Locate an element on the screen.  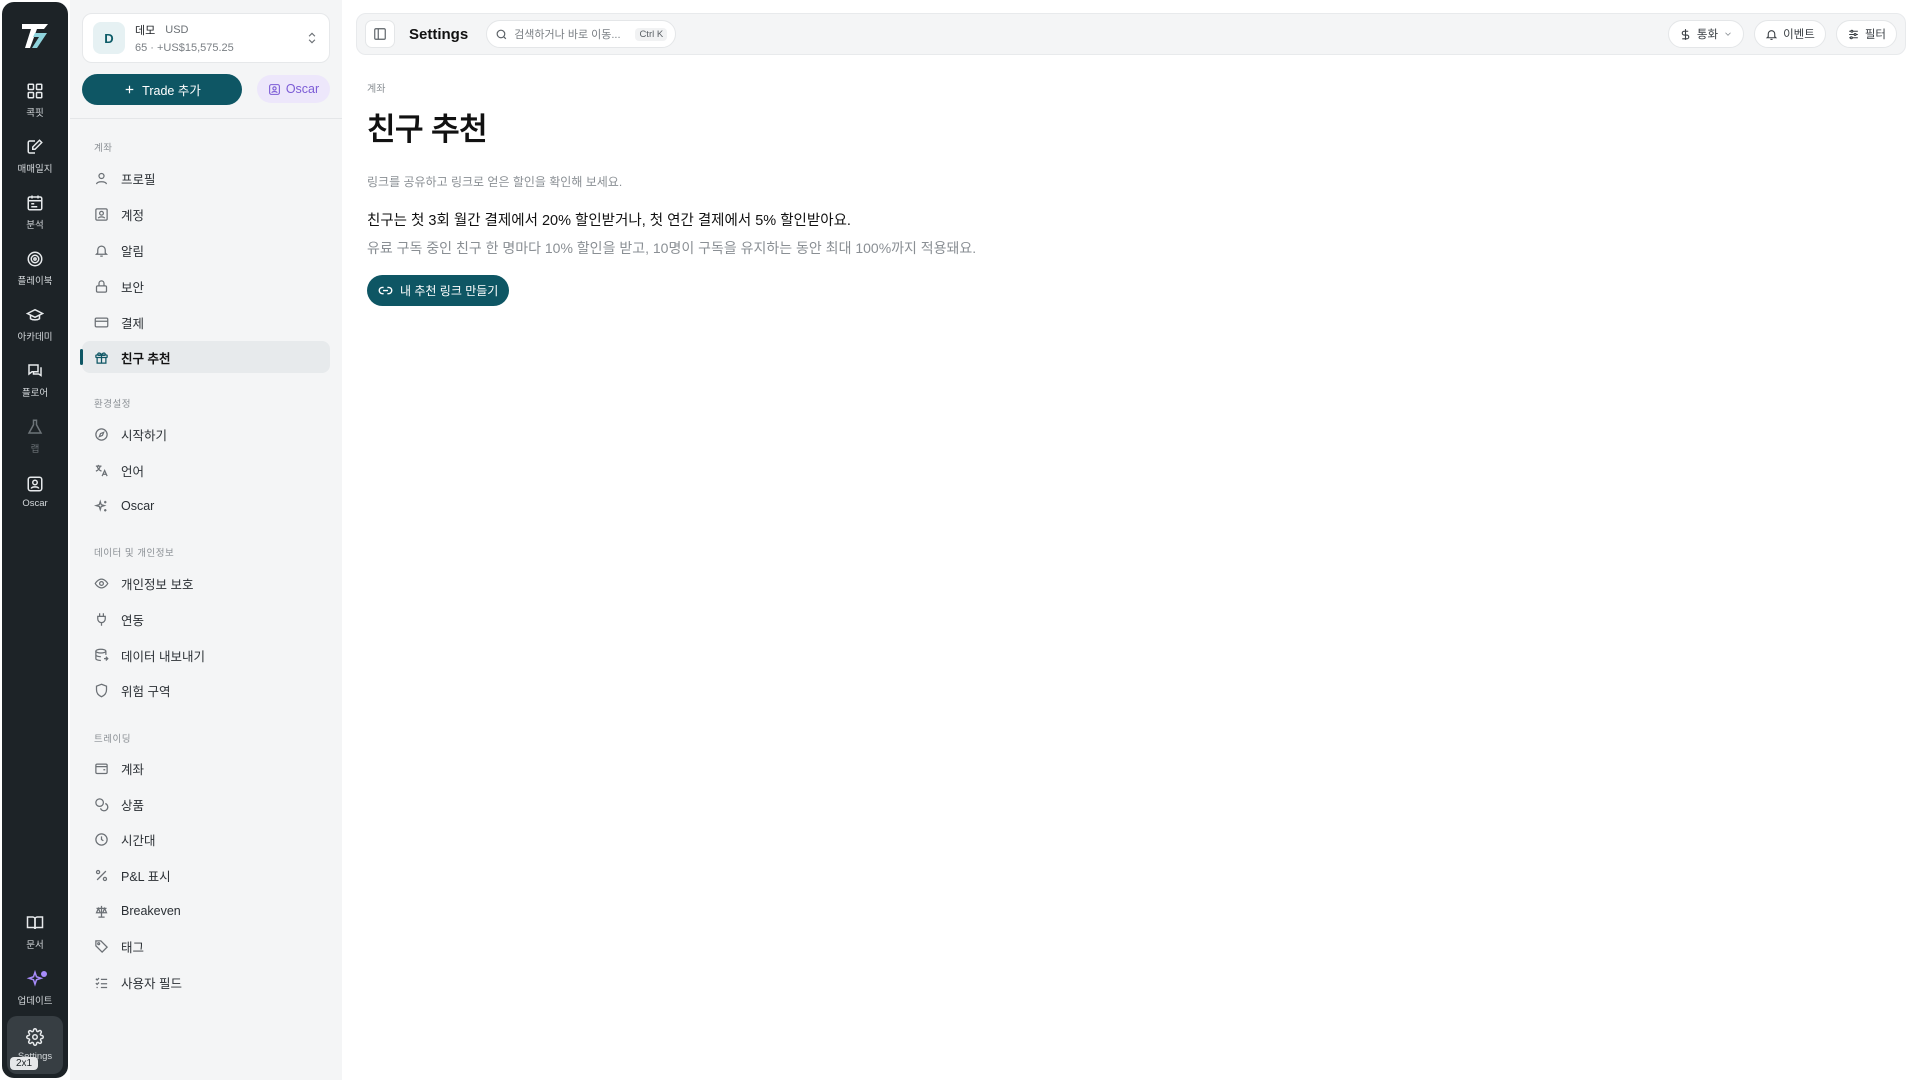
rail-item-analysis: 분석 is located at coordinates (35, 212).